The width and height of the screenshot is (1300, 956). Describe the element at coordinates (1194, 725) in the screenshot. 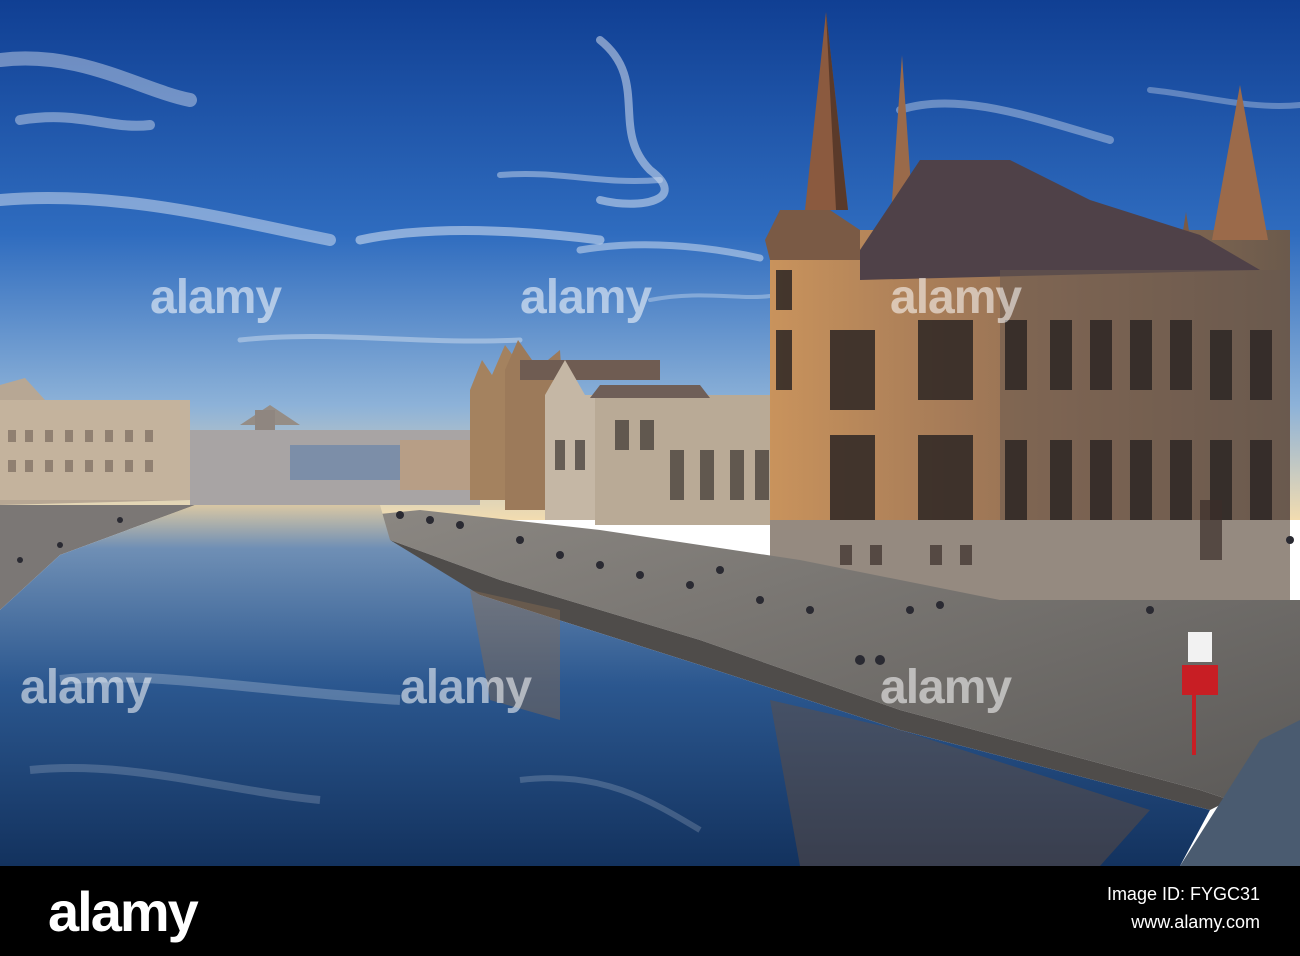

I see `red-post` at that location.